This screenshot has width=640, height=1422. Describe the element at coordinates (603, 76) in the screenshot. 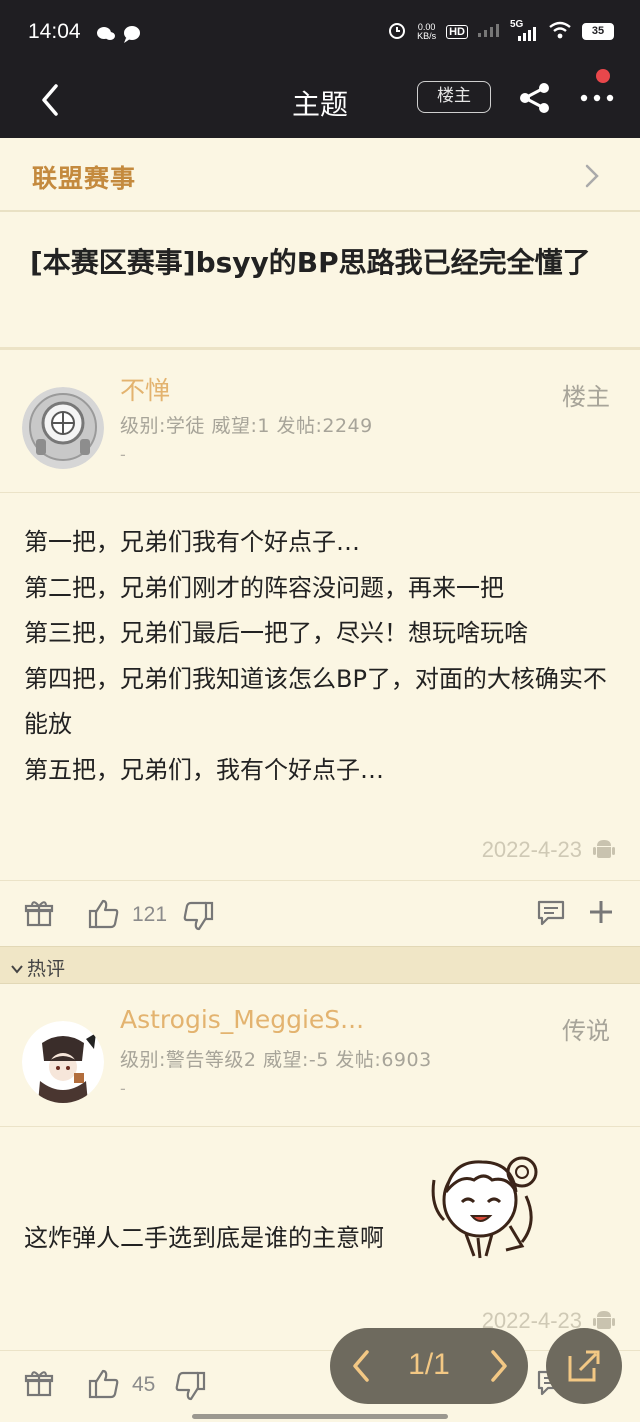

I see `notification-dot` at that location.